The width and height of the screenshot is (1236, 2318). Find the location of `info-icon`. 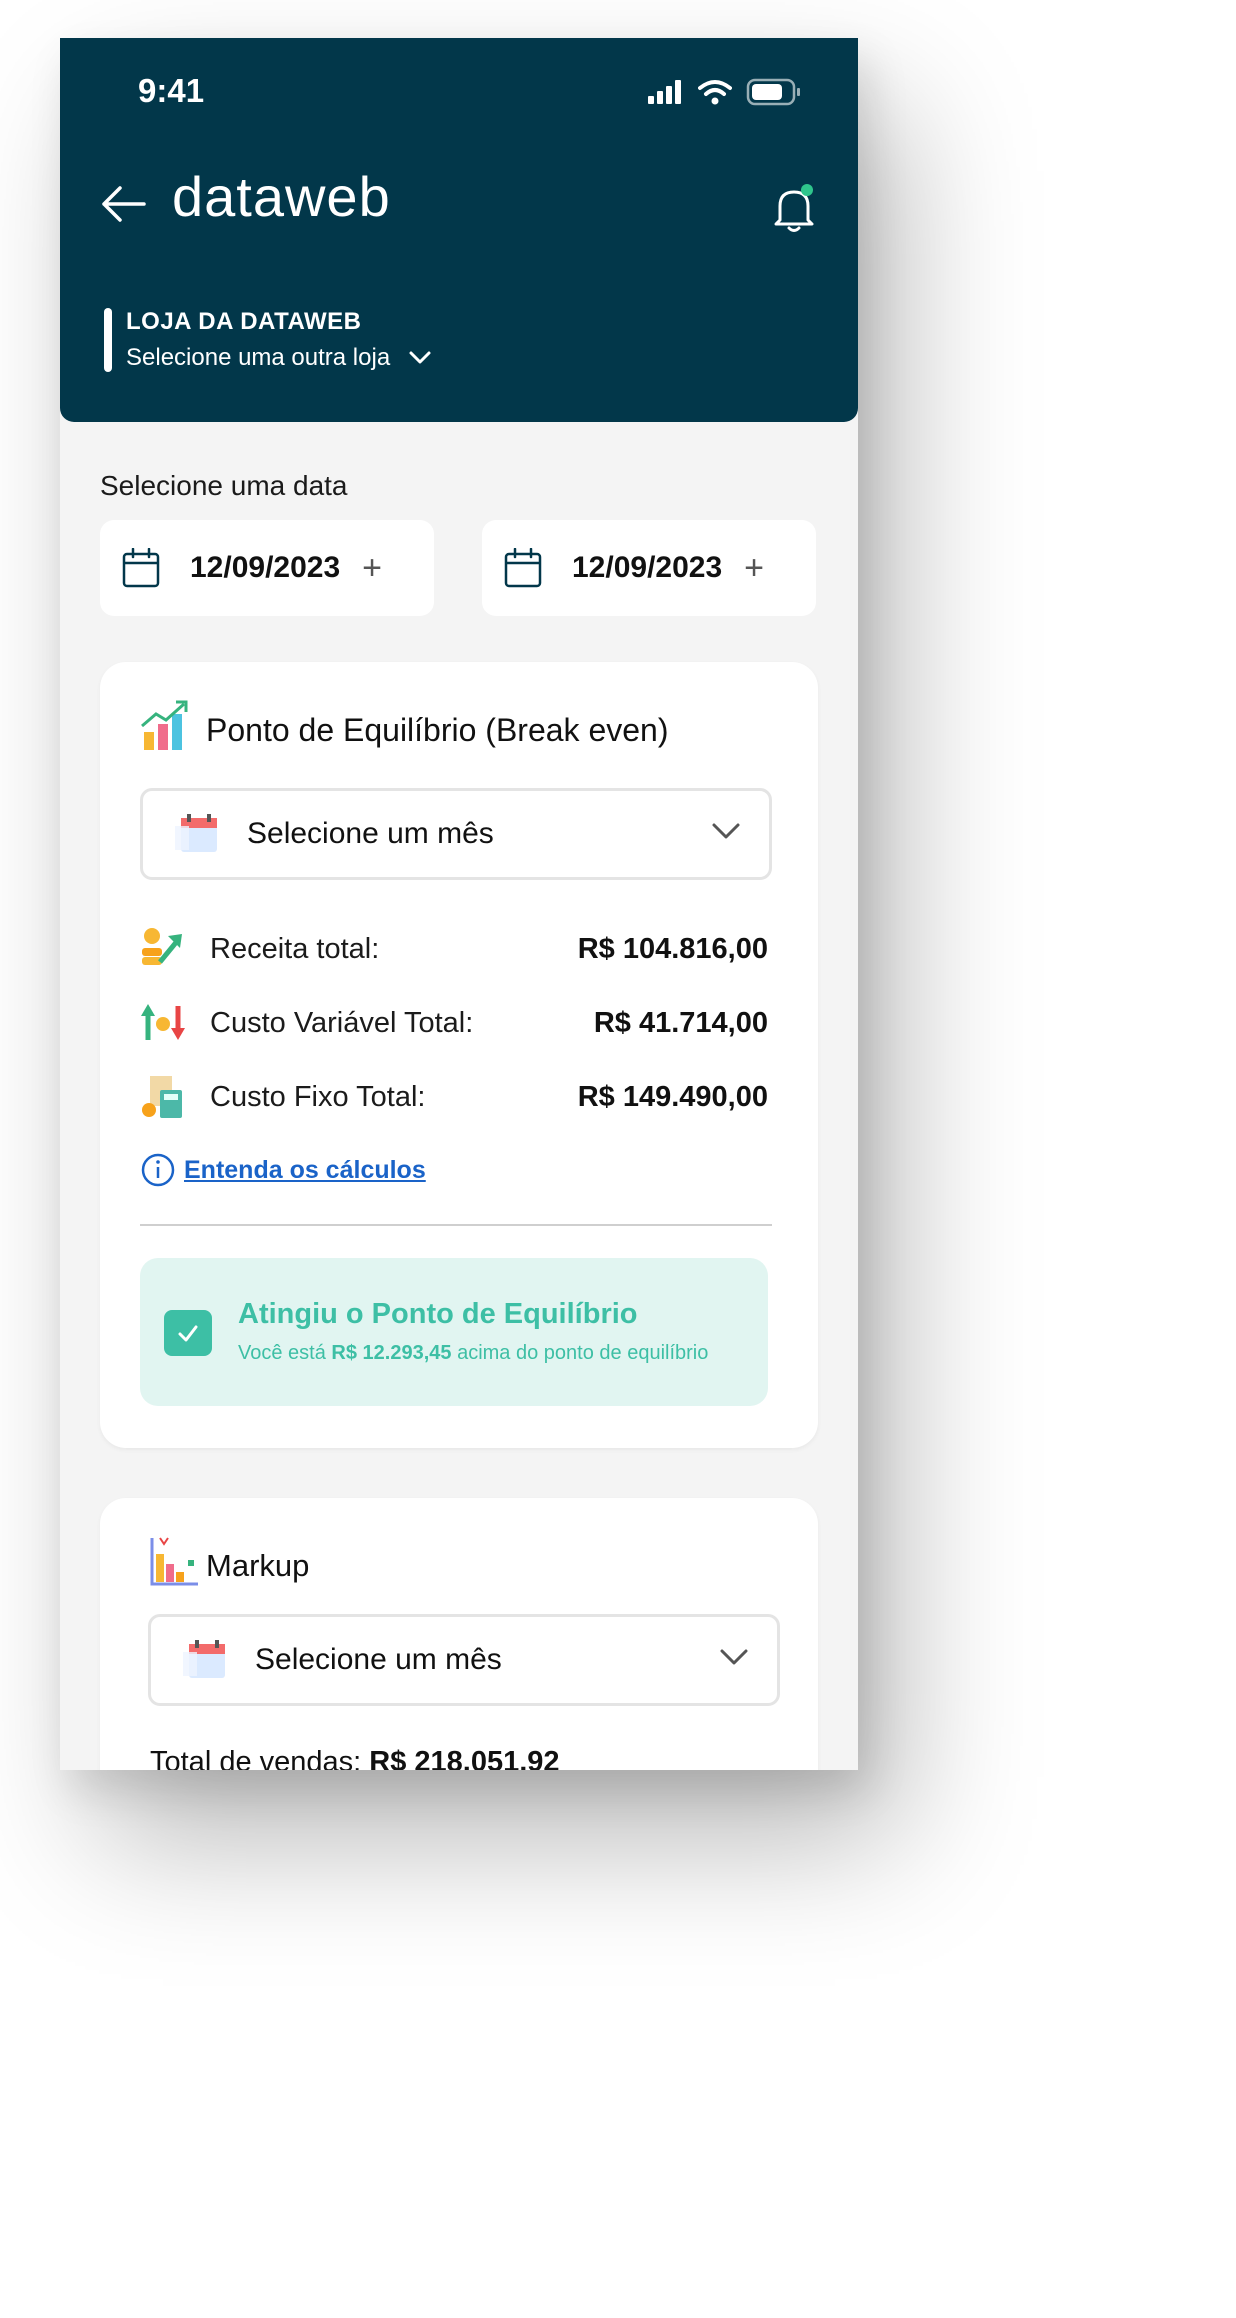

info-icon is located at coordinates (158, 1170).